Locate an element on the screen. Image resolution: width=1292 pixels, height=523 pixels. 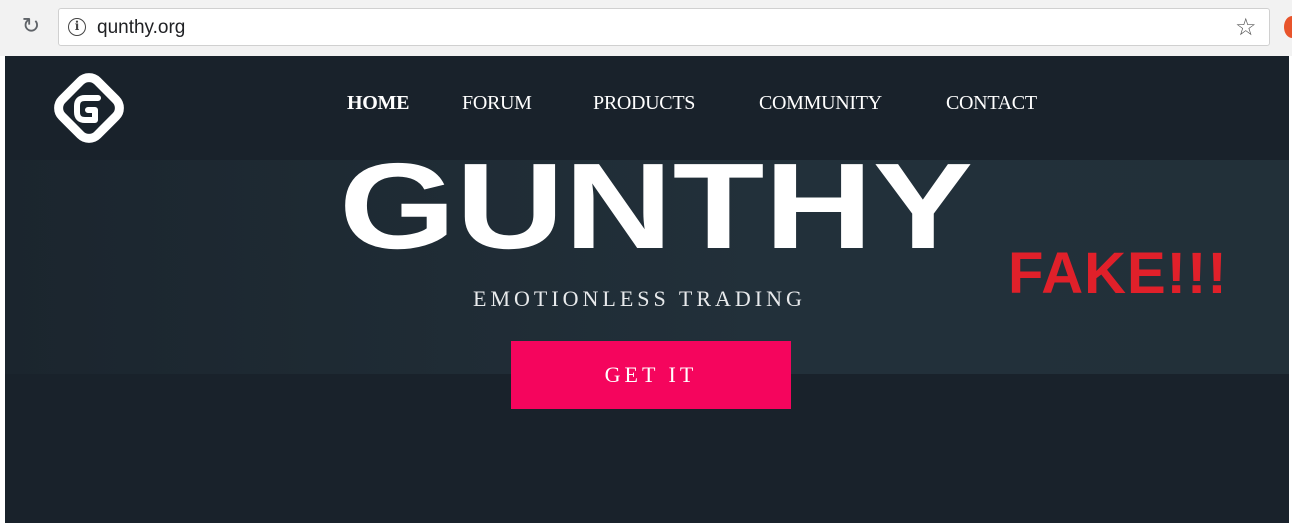
url-text: qunthy.org is located at coordinates (141, 28).